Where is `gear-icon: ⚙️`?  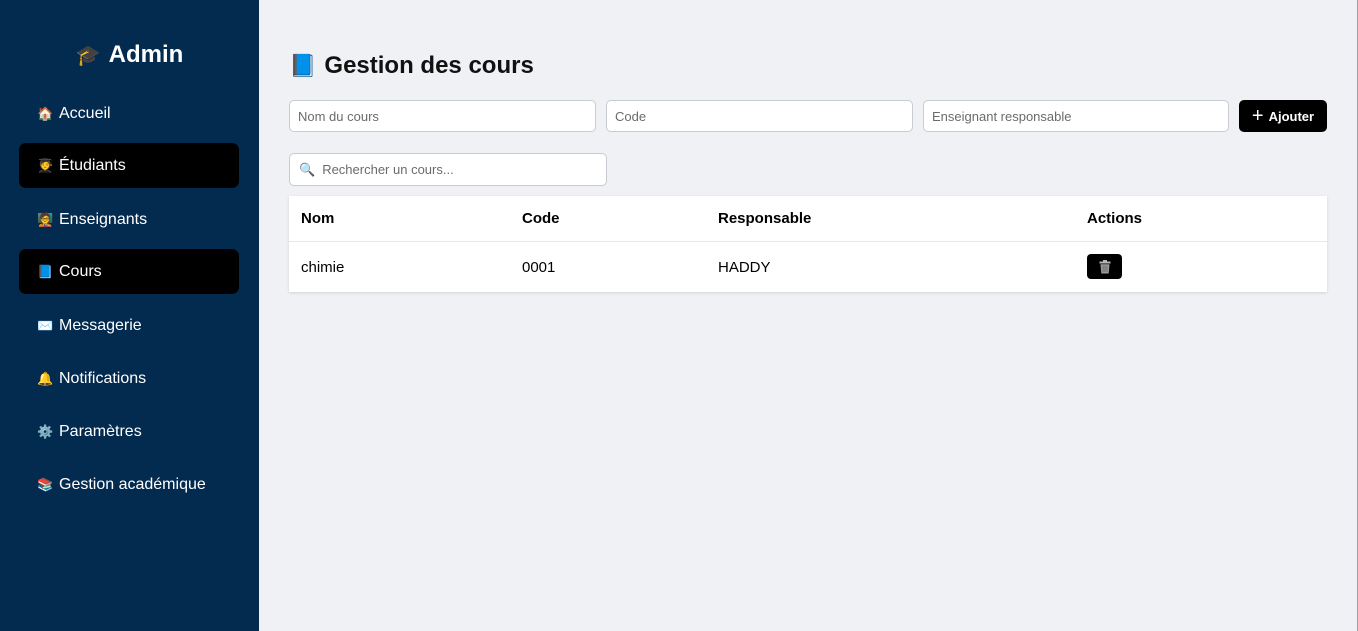 gear-icon: ⚙️ is located at coordinates (45, 431).